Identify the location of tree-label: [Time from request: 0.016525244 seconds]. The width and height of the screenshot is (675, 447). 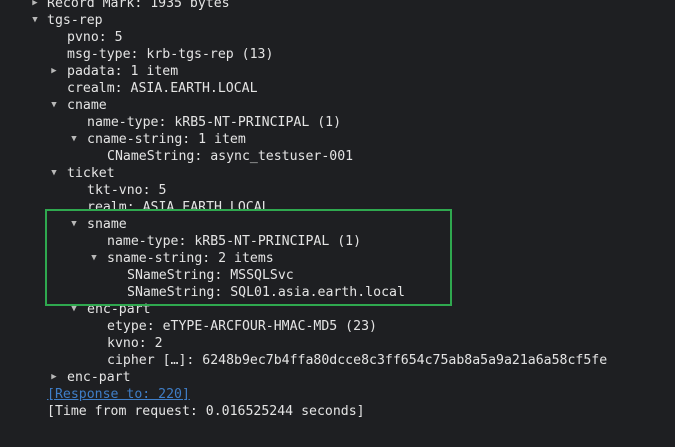
(206, 411).